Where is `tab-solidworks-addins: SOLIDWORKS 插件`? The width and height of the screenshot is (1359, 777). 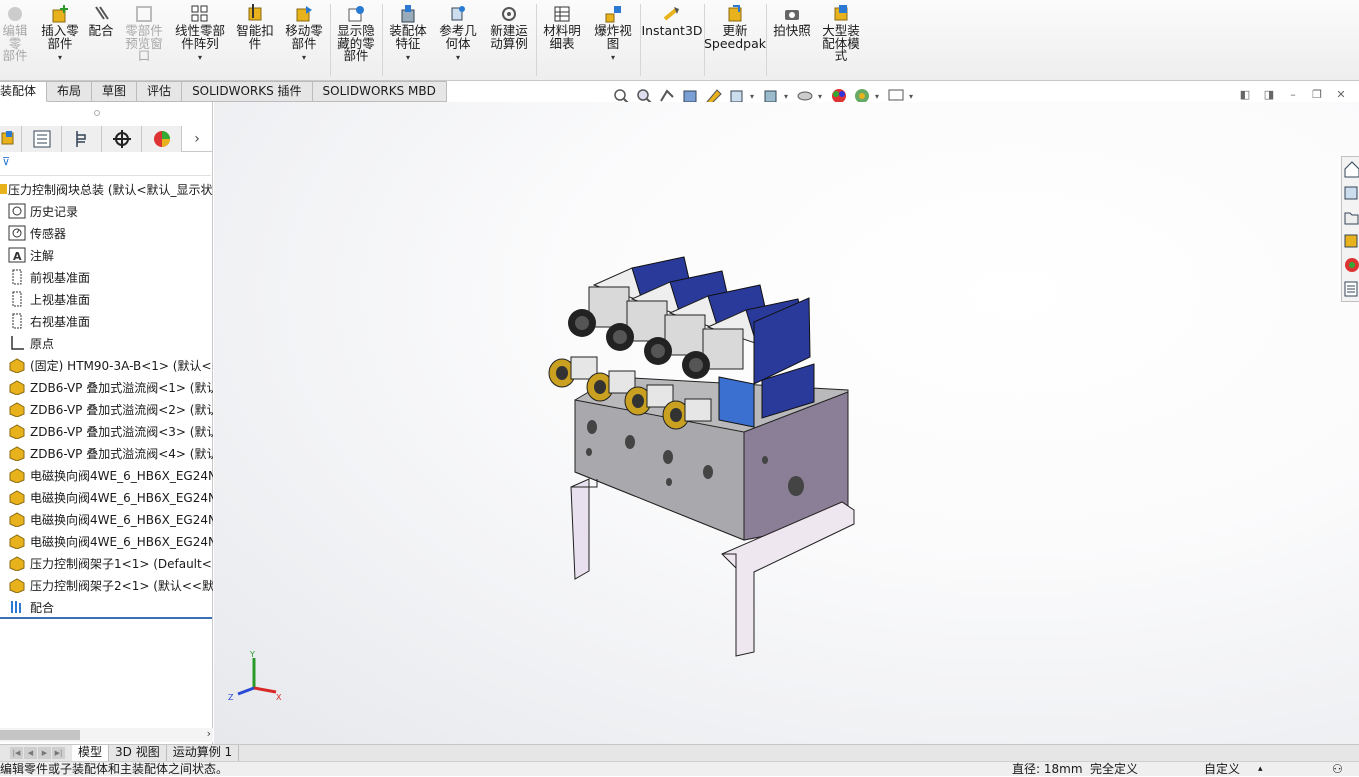 tab-solidworks-addins: SOLIDWORKS 插件 is located at coordinates (247, 91).